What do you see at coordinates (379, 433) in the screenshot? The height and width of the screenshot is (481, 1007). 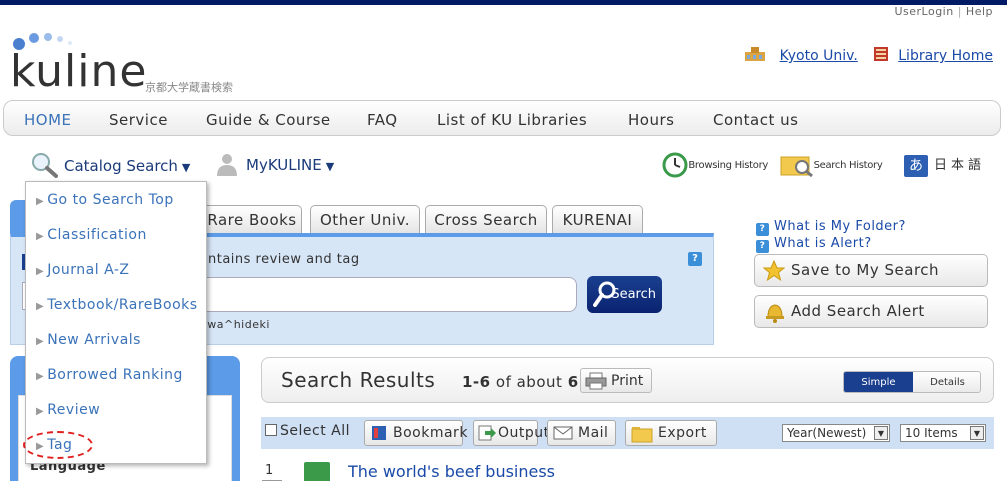 I see `bookmark-icon` at bounding box center [379, 433].